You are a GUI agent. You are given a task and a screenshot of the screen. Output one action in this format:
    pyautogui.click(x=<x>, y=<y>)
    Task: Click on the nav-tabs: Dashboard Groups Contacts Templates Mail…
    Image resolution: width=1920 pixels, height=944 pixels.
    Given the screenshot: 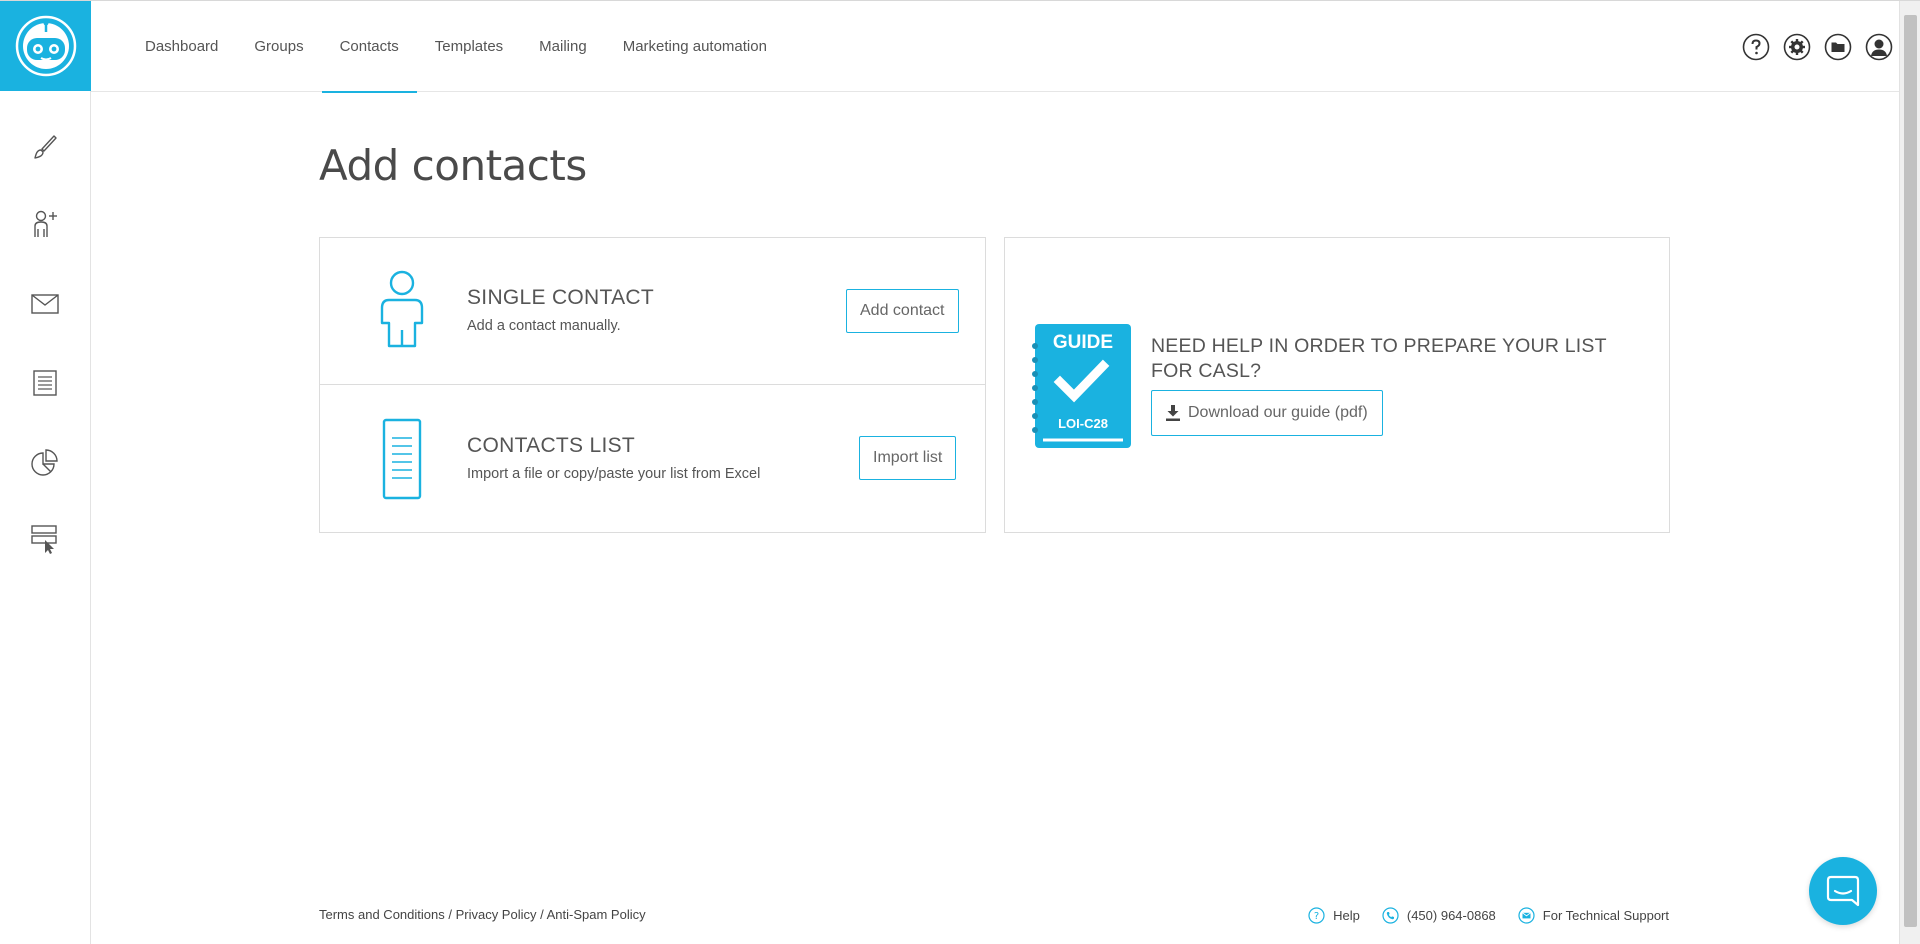 What is the action you would take?
    pyautogui.click(x=456, y=47)
    